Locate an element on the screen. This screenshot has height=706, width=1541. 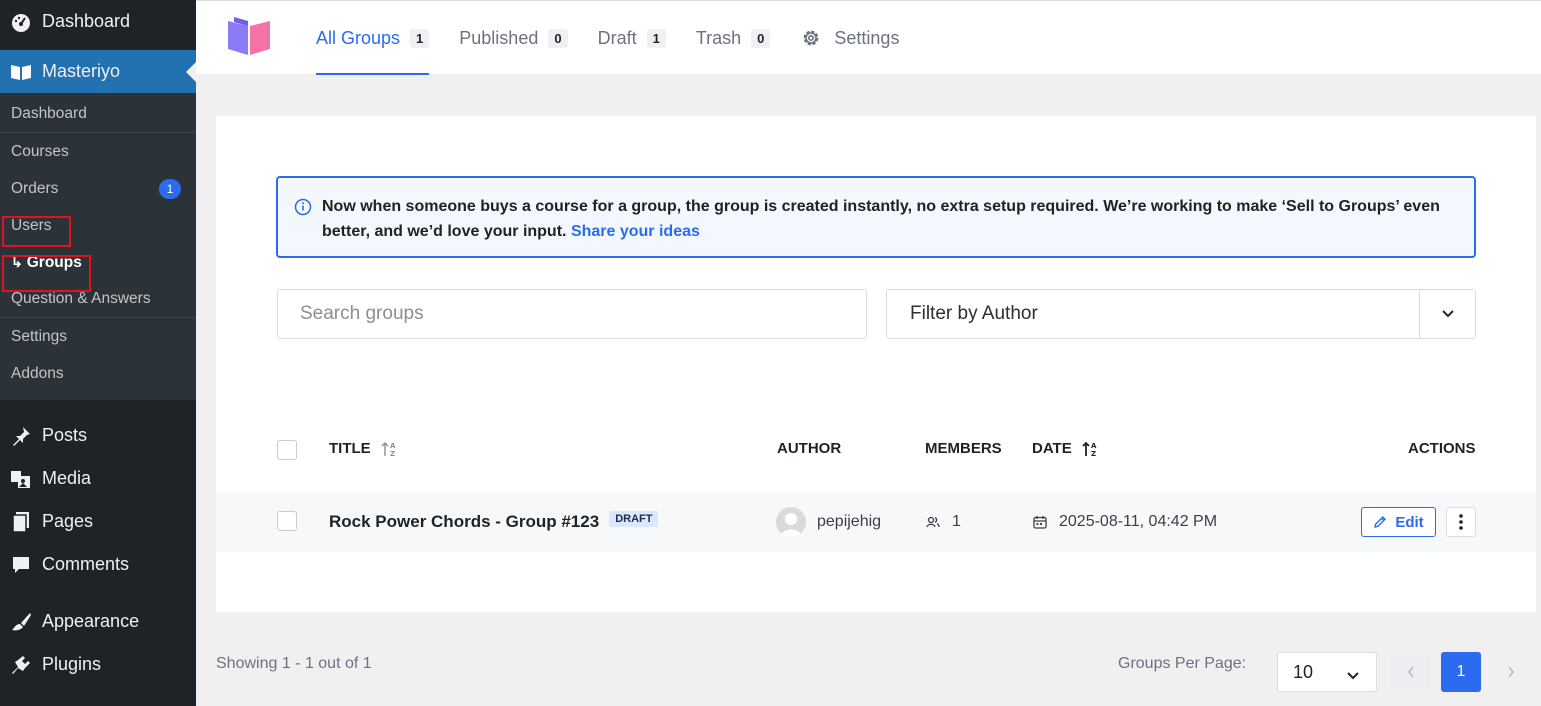
submenu-dashboard: Dashboard is located at coordinates (98, 114).